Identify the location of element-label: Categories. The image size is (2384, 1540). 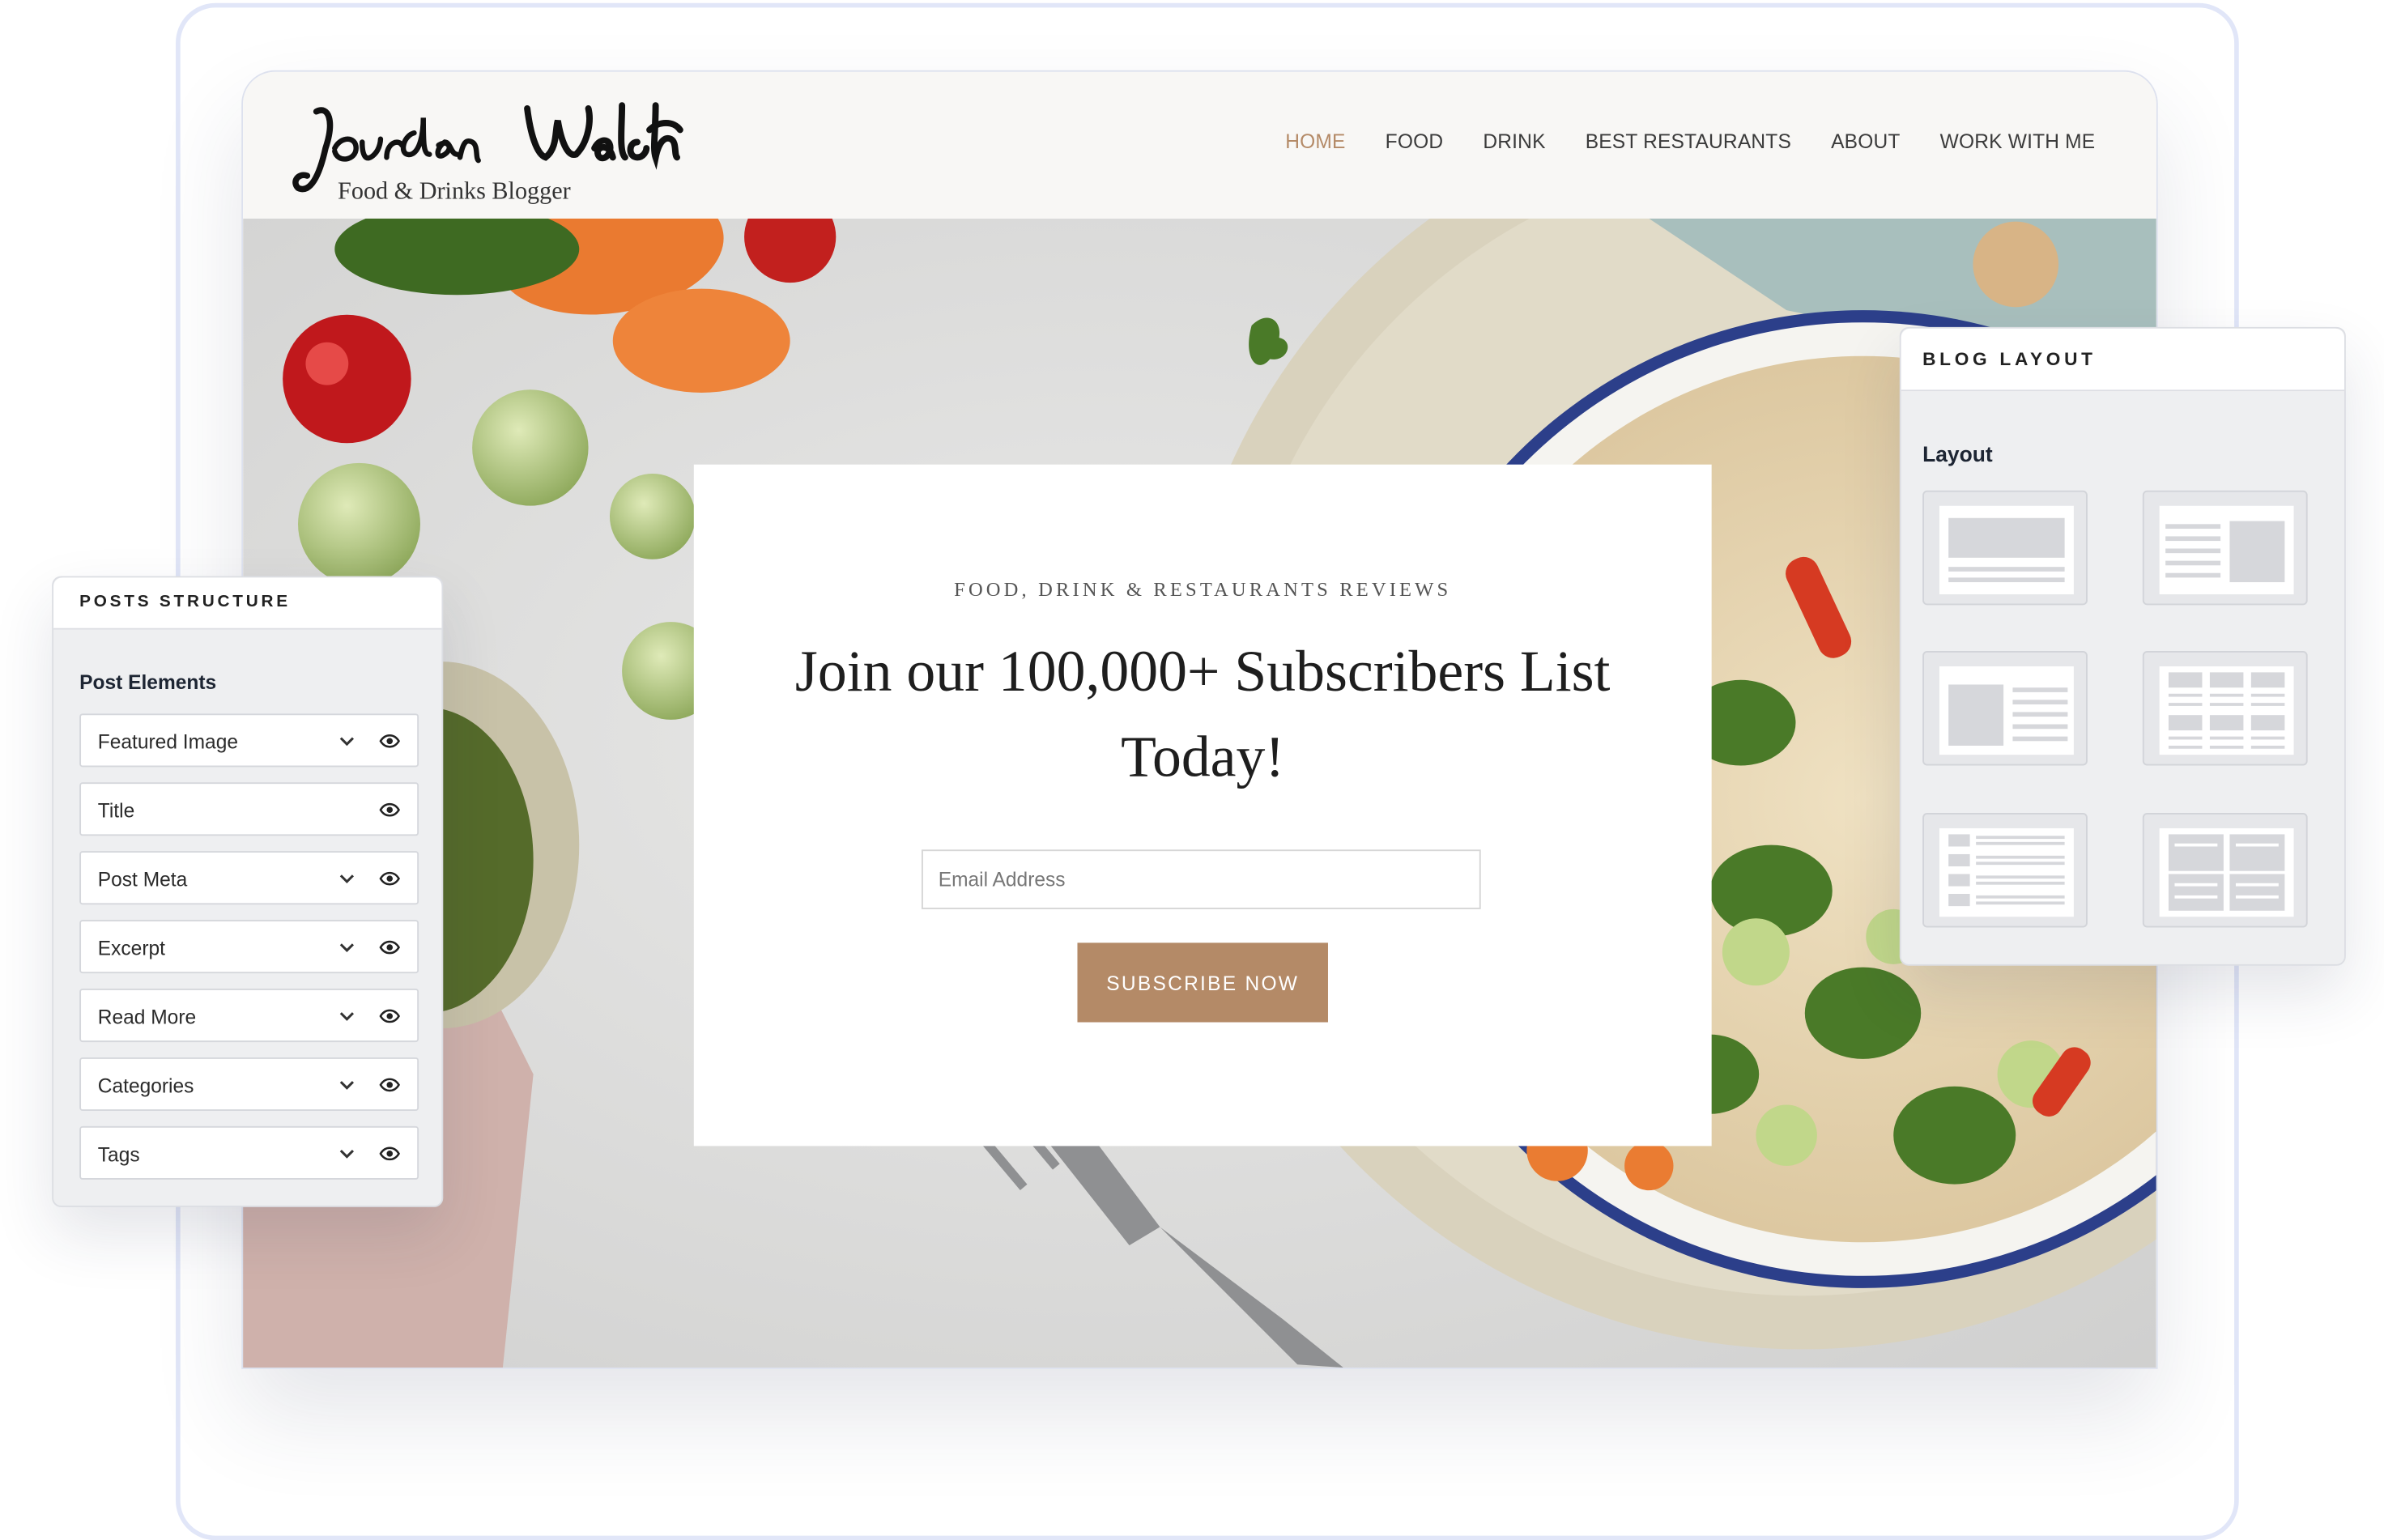
(146, 1086).